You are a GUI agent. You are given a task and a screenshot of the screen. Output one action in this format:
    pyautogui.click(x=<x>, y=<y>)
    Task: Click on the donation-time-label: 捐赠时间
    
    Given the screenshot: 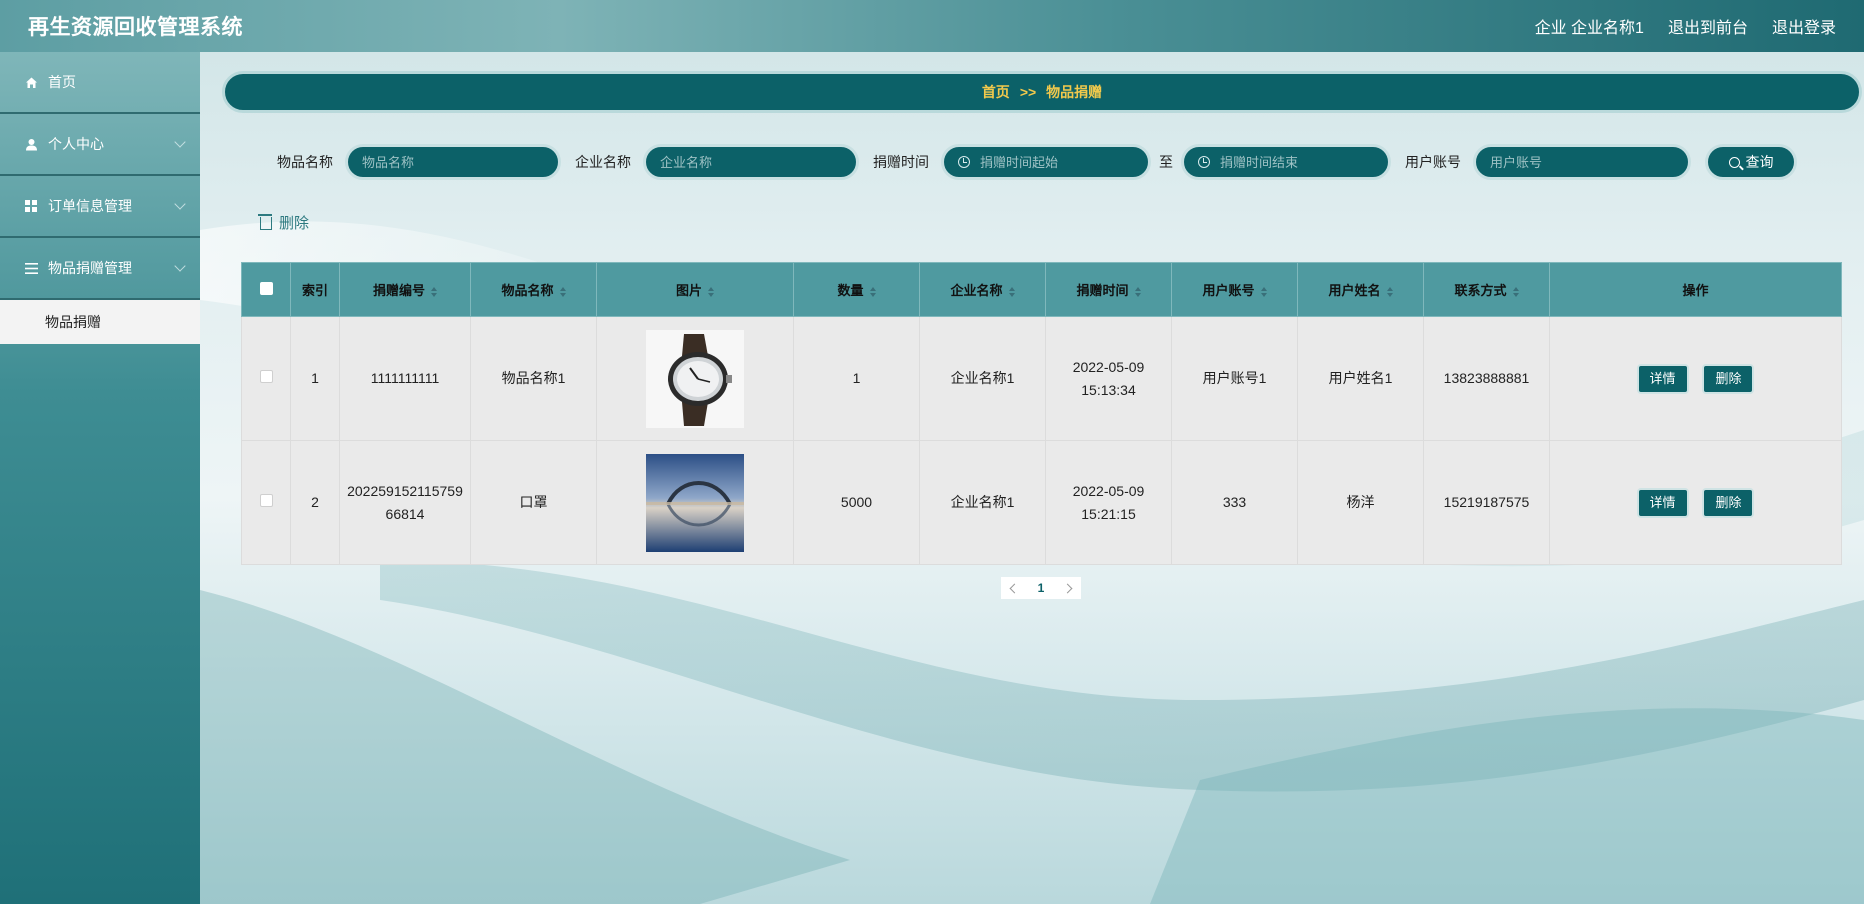 What is the action you would take?
    pyautogui.click(x=901, y=162)
    